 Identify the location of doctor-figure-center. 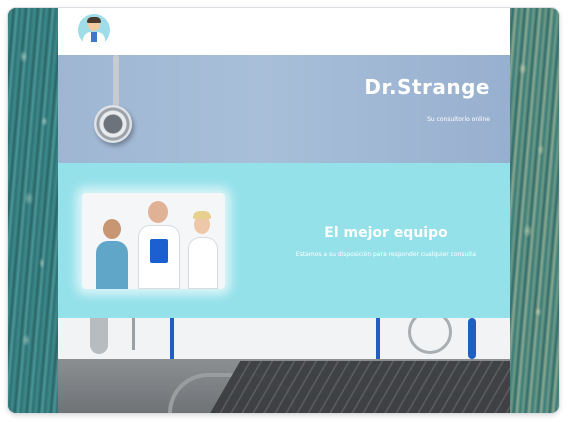
(158, 243).